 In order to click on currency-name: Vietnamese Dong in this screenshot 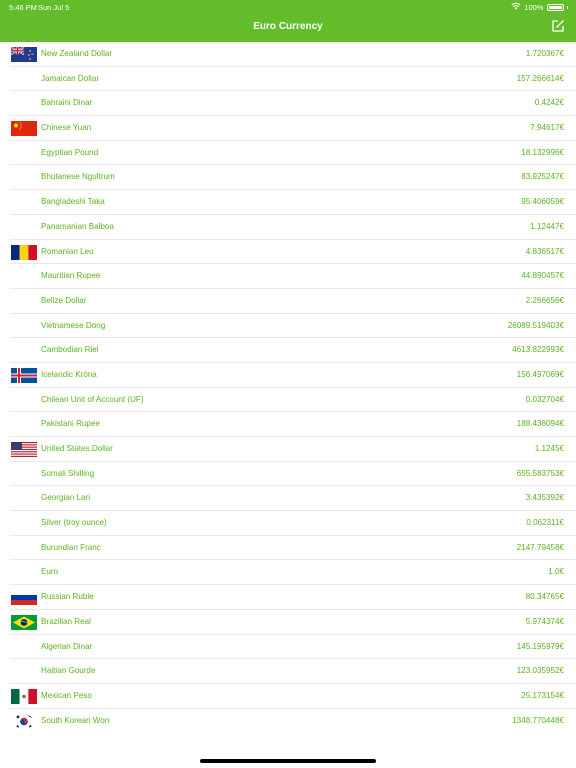, I will do `click(73, 325)`.